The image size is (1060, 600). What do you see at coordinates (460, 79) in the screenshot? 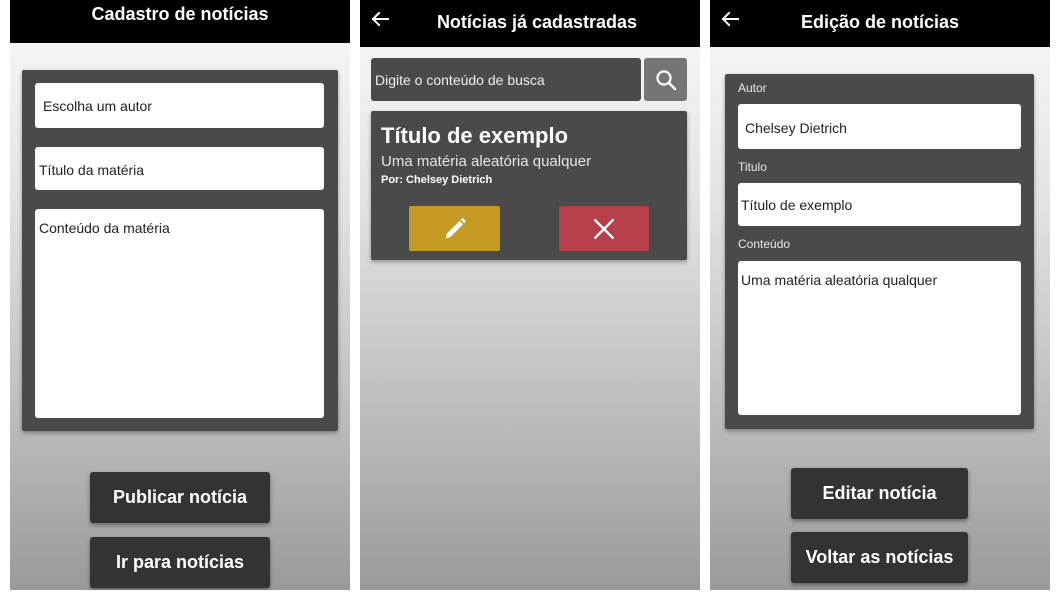
I see `search-input-placeholder: Digite o conteúdo de busca` at bounding box center [460, 79].